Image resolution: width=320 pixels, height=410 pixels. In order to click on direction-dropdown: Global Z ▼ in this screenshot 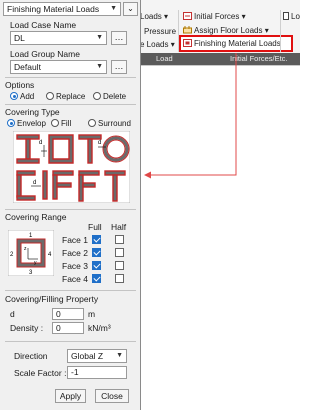, I will do `click(97, 356)`.